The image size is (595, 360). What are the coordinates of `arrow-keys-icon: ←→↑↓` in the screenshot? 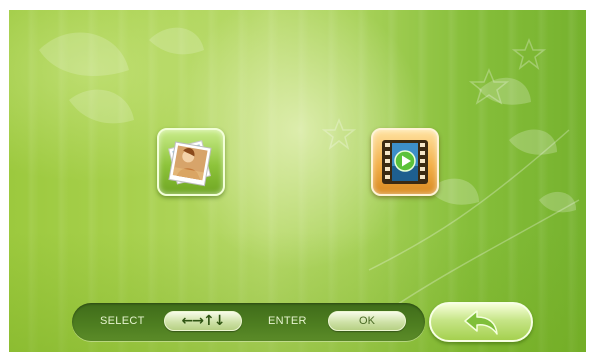 It's located at (203, 321).